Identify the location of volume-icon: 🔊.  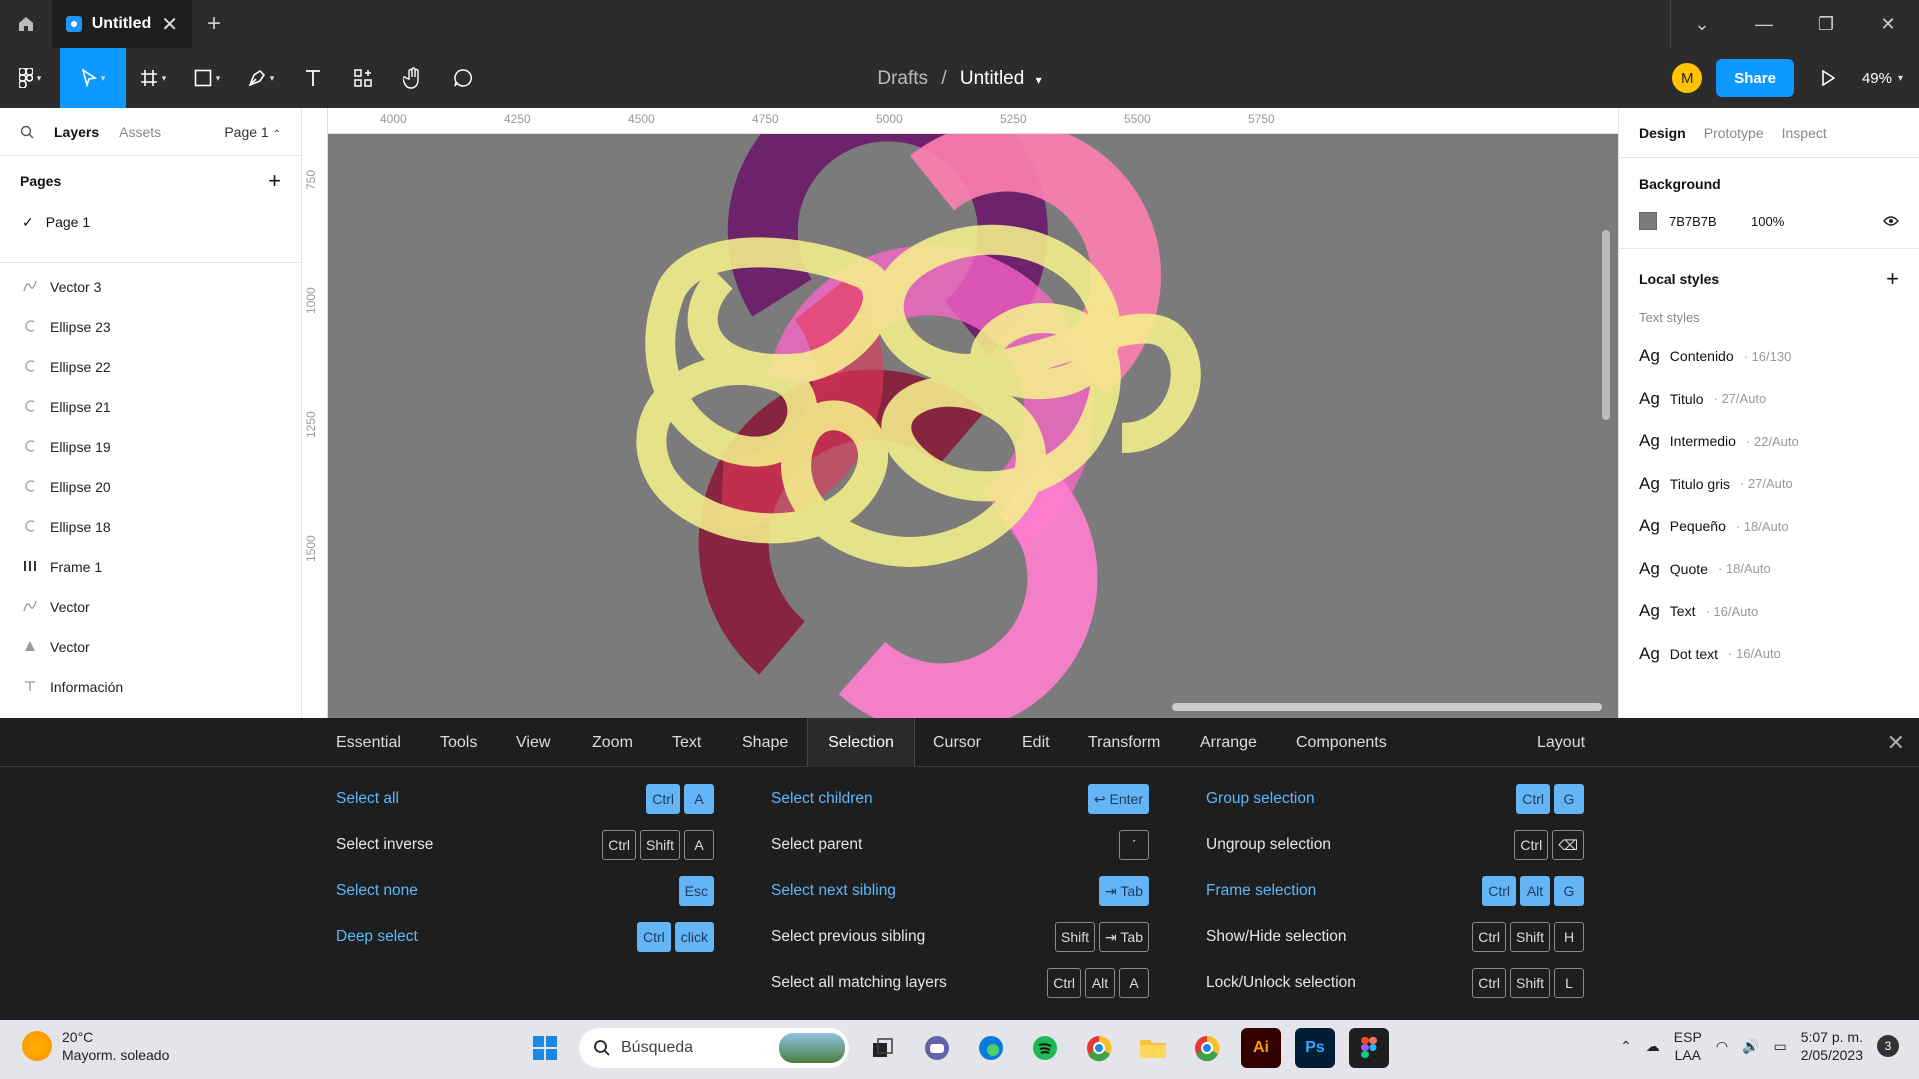
(1750, 1046).